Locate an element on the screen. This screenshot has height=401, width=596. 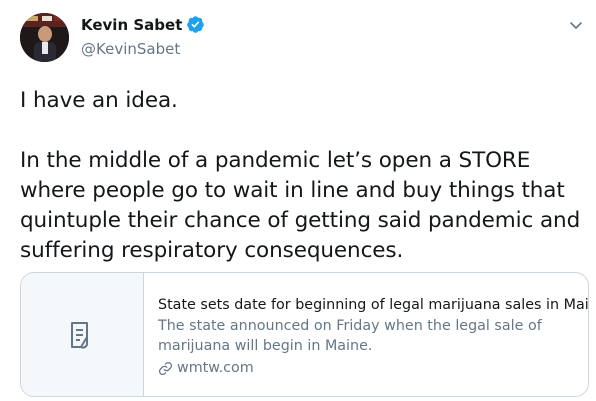
display-name: Kevin Sabet is located at coordinates (131, 25).